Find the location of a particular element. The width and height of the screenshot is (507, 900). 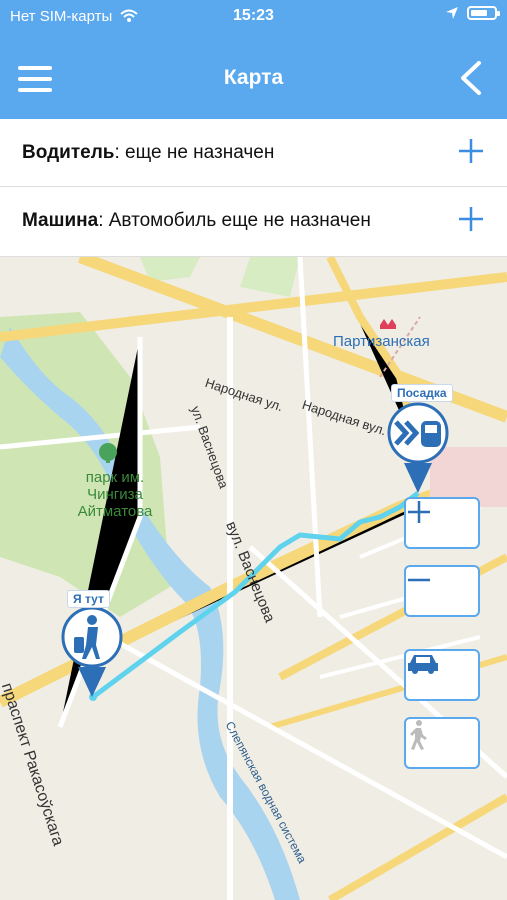

walk-mode-button is located at coordinates (442, 743).